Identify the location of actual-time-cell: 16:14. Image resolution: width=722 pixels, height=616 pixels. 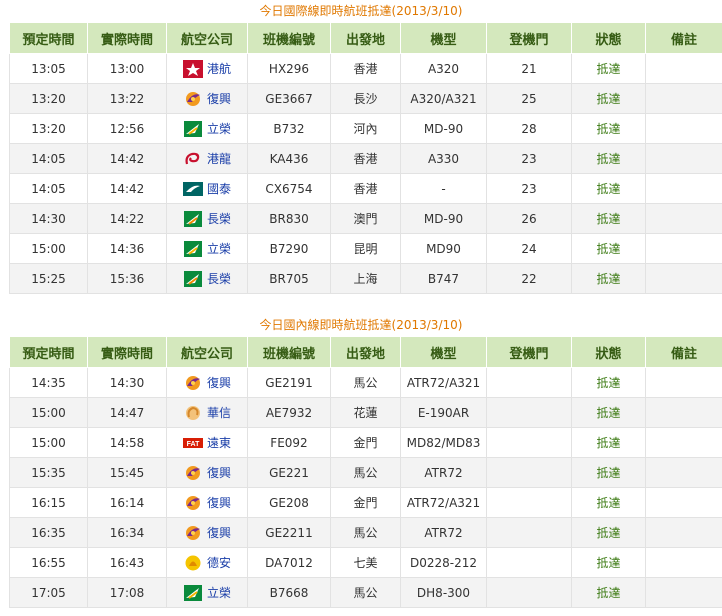
(127, 502).